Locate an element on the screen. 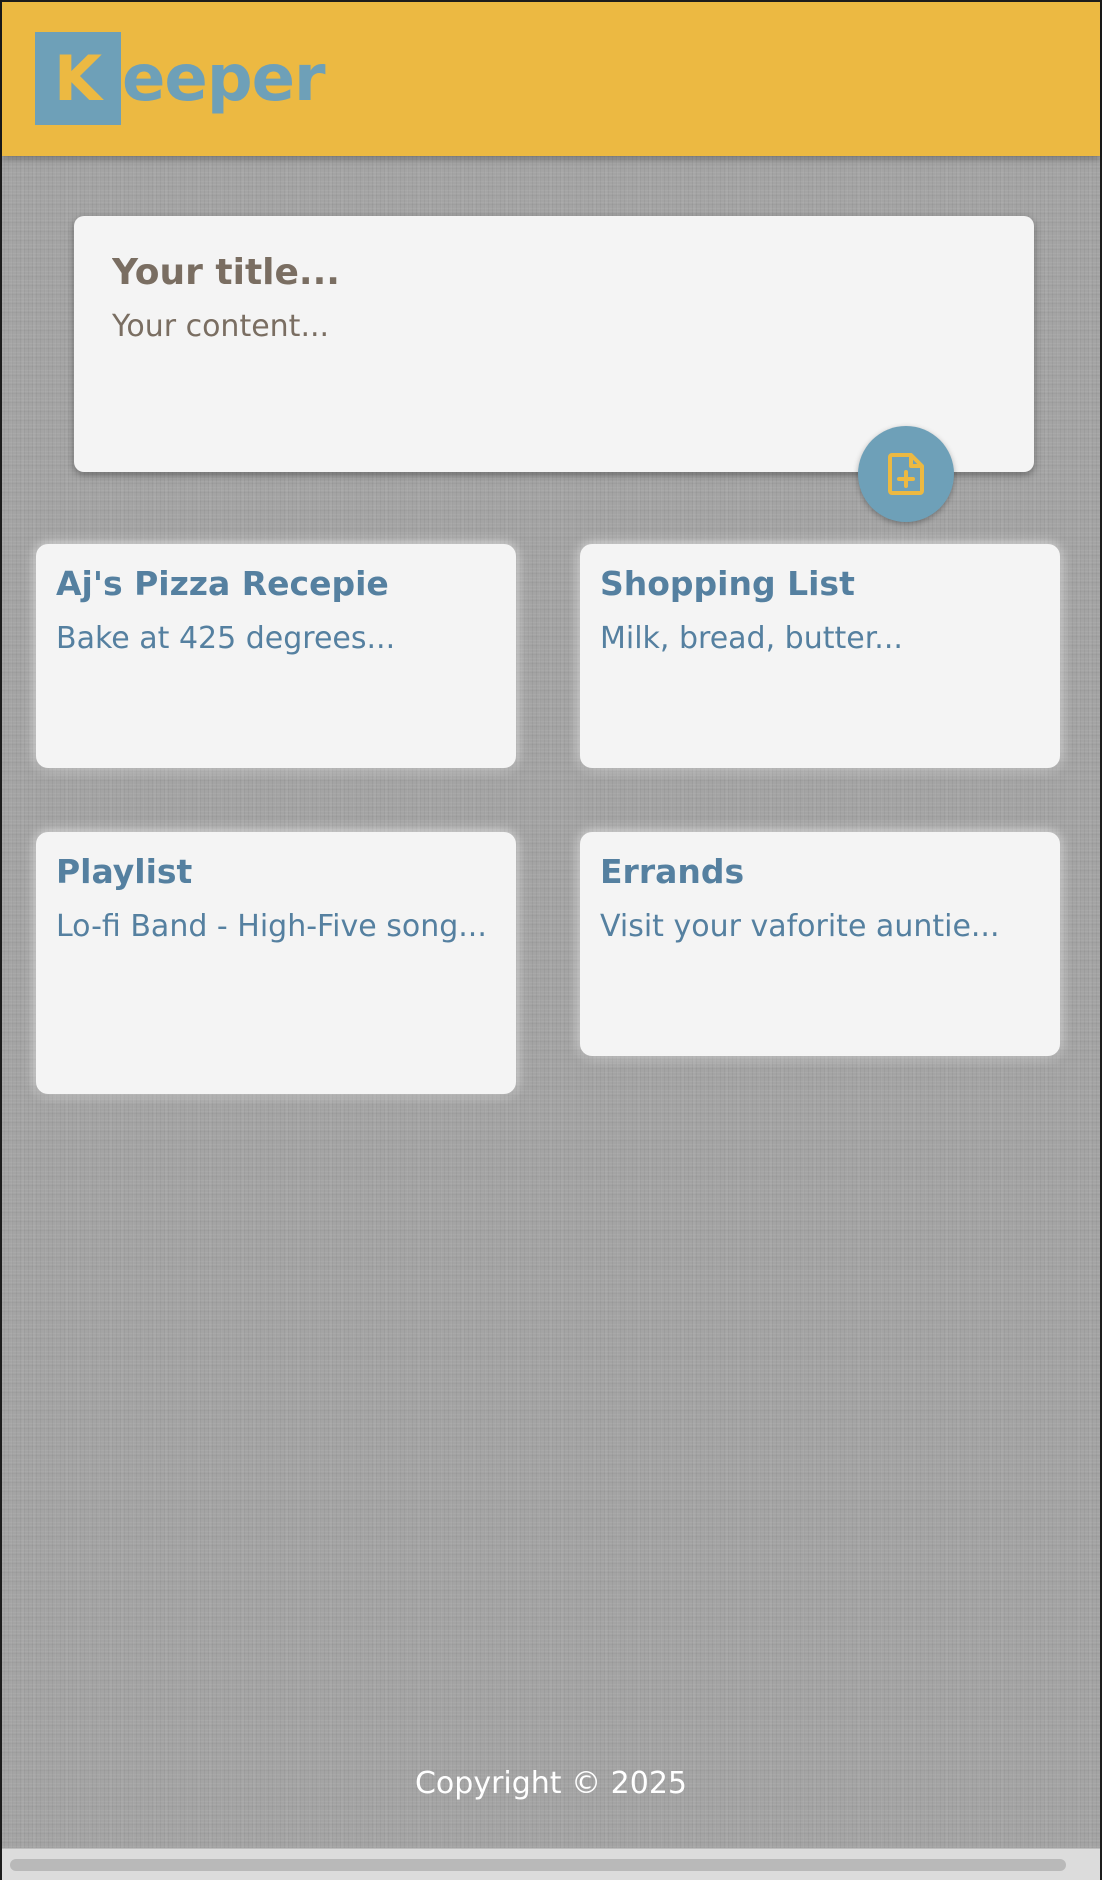  note-add-icon is located at coordinates (906, 474).